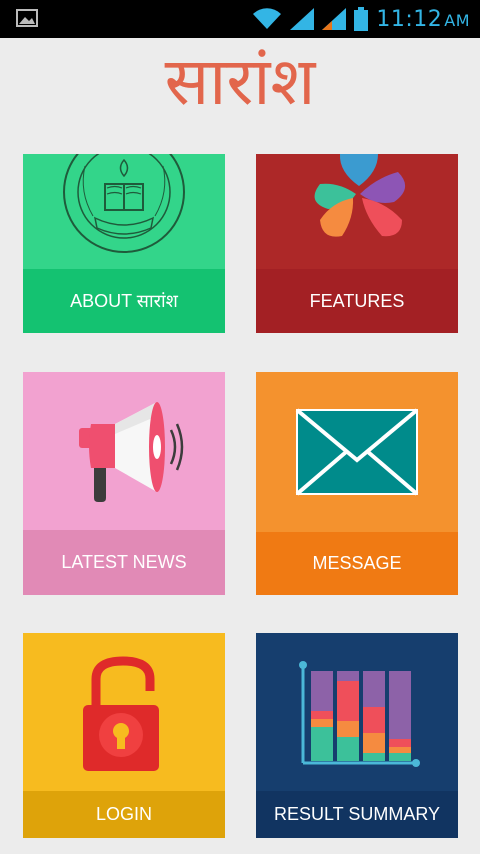 Image resolution: width=480 pixels, height=854 pixels. I want to click on tile-label: MESSAGE, so click(357, 563).